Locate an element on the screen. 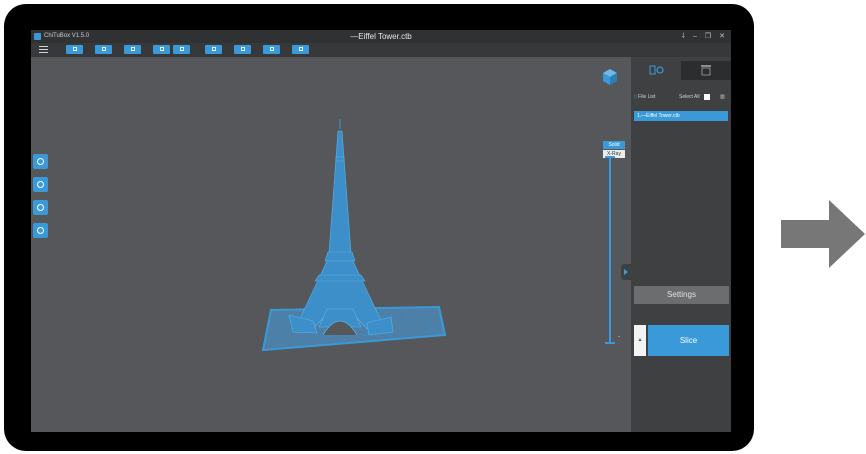 The width and height of the screenshot is (866, 454). printer-icon is located at coordinates (706, 70).